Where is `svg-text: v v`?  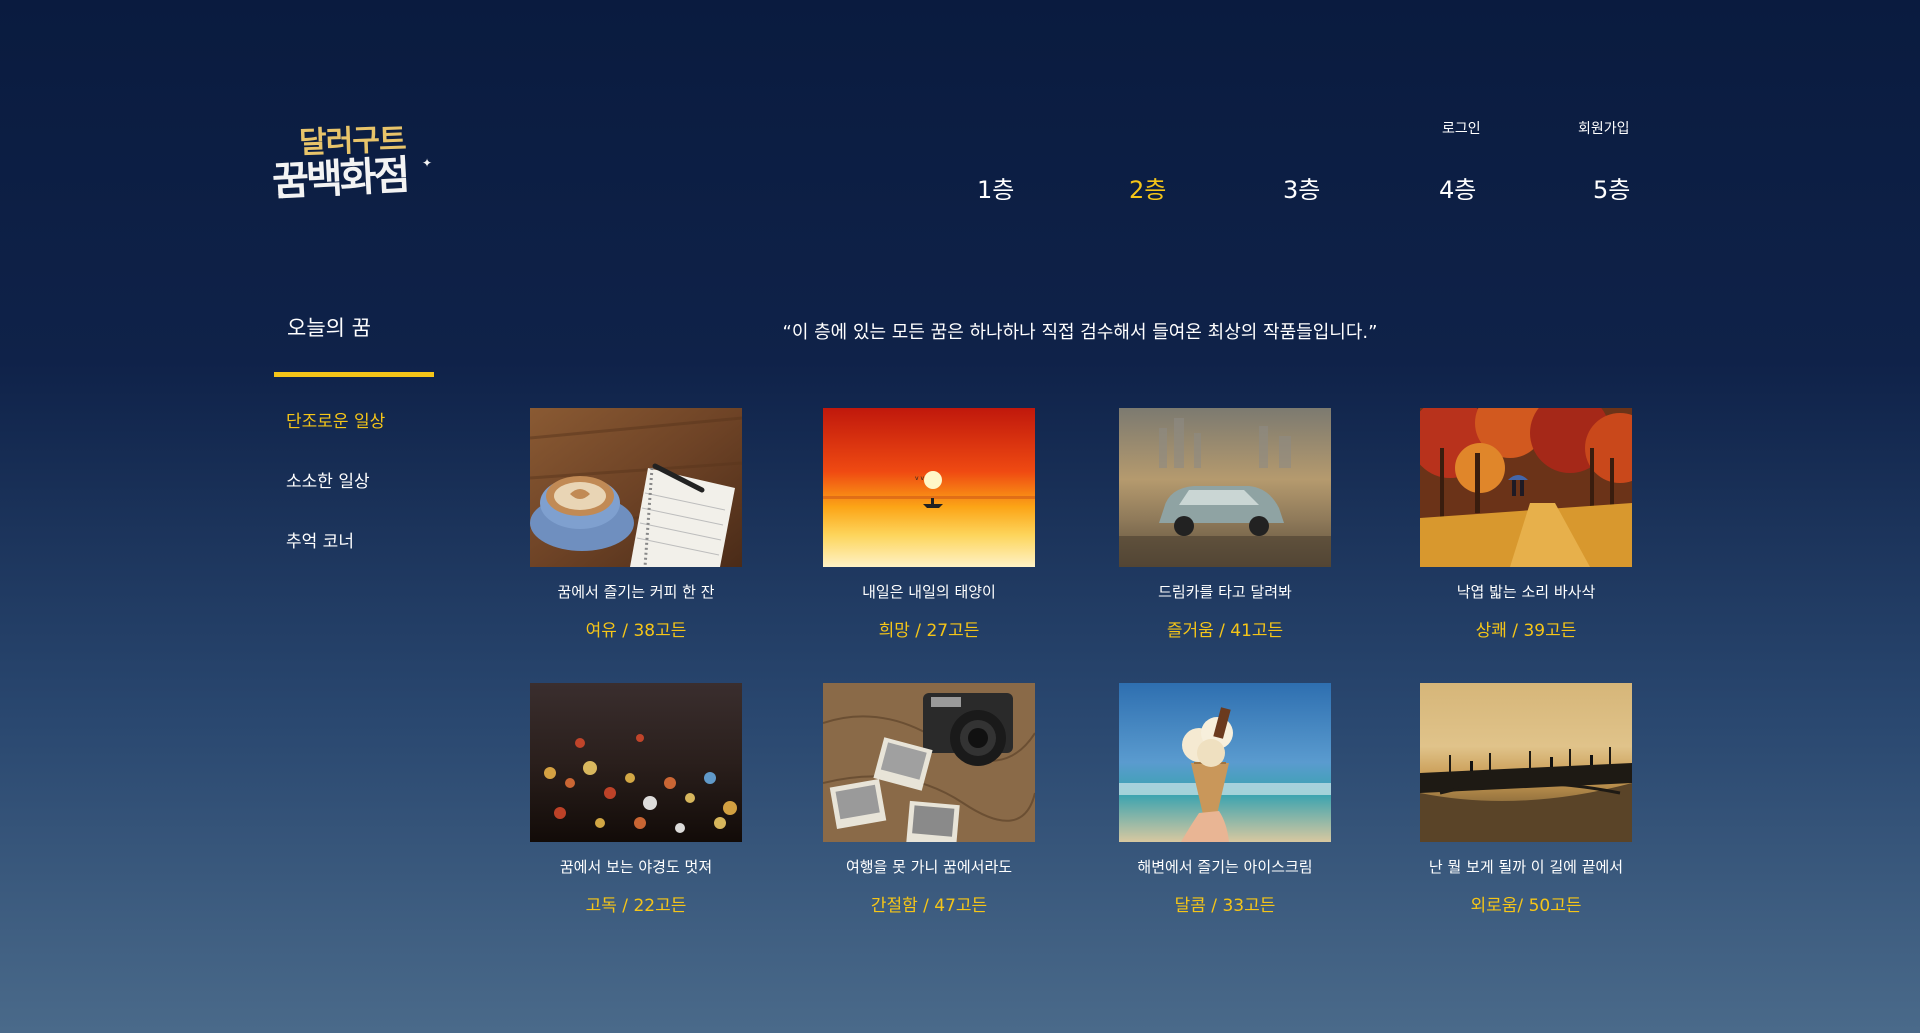
svg-text: v v is located at coordinates (919, 478).